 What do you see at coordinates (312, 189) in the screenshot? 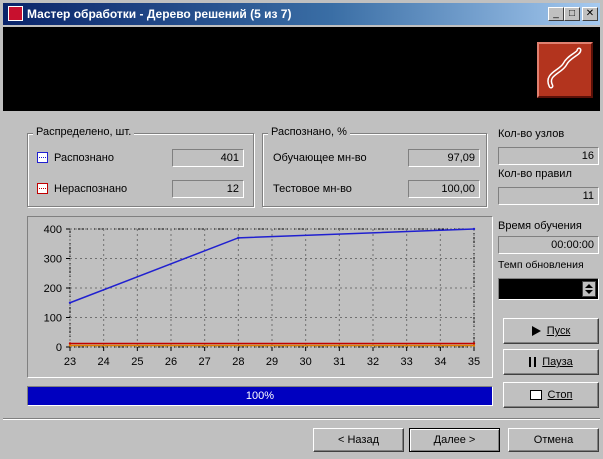
I see `test-set-label: Тестовое мн-во` at bounding box center [312, 189].